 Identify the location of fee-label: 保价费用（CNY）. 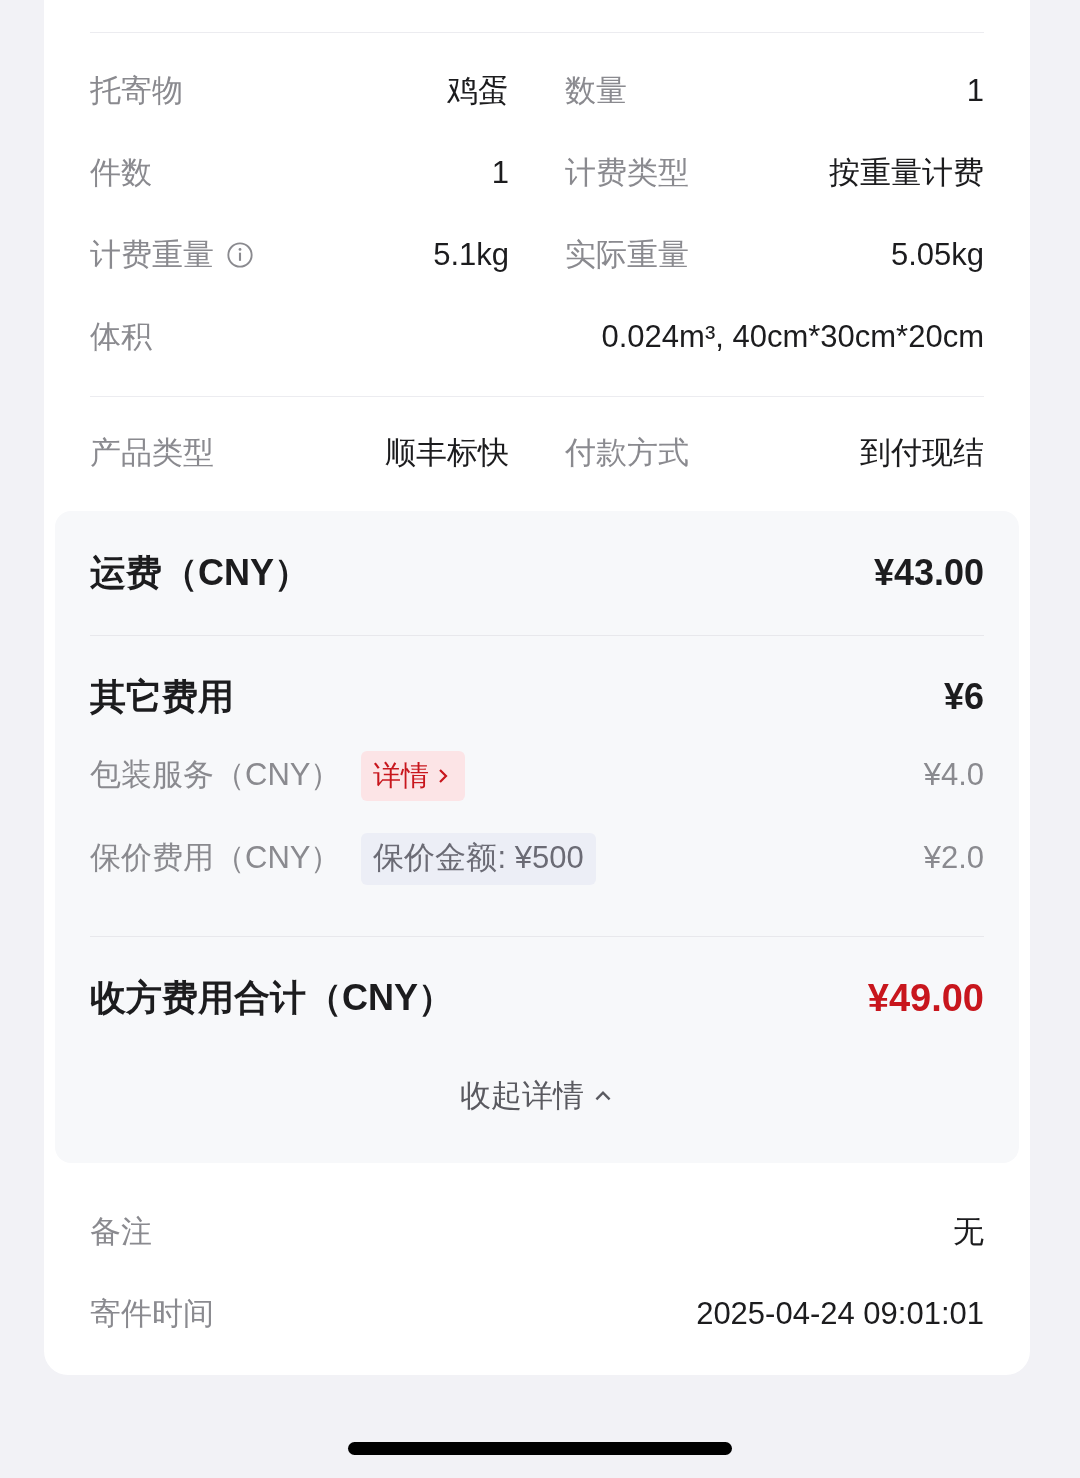
(216, 858).